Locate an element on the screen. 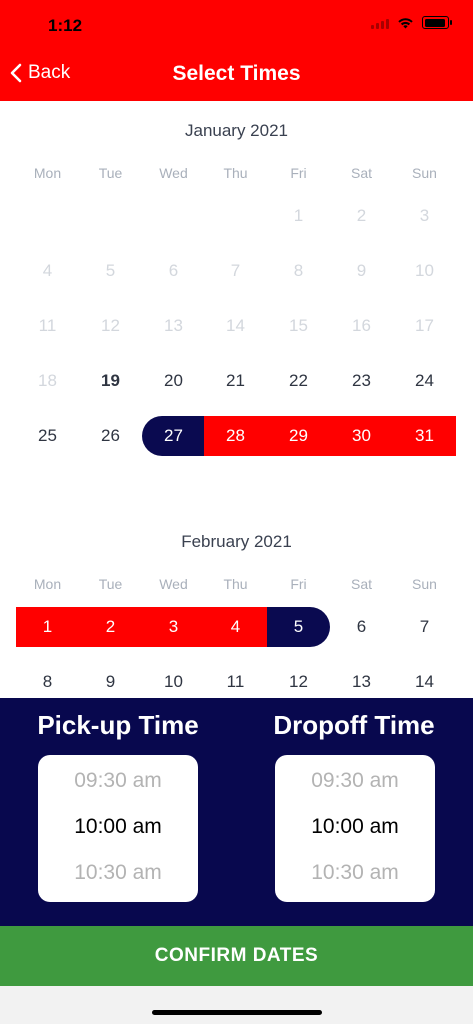 The image size is (473, 1024). dropoff-option: 10:30 am is located at coordinates (355, 873).